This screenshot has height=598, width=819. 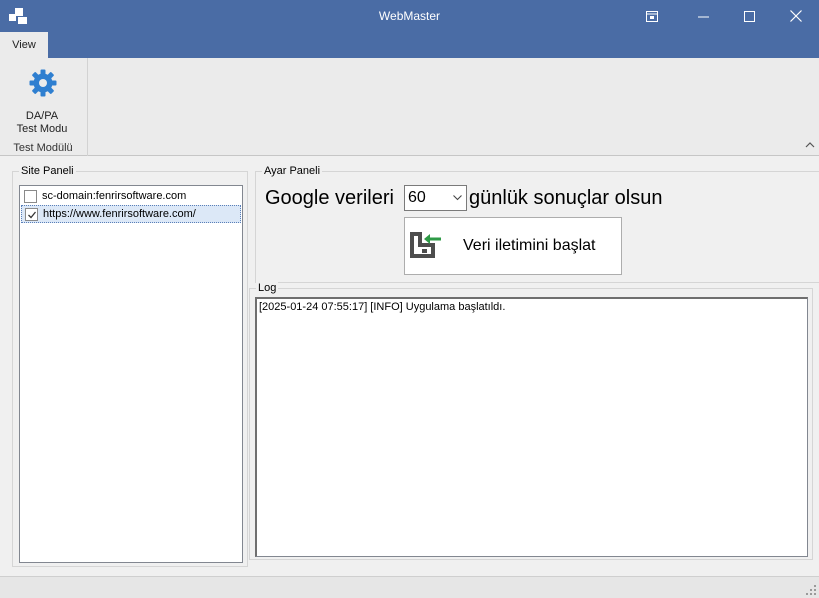 I want to click on maximize-icon, so click(x=749, y=16).